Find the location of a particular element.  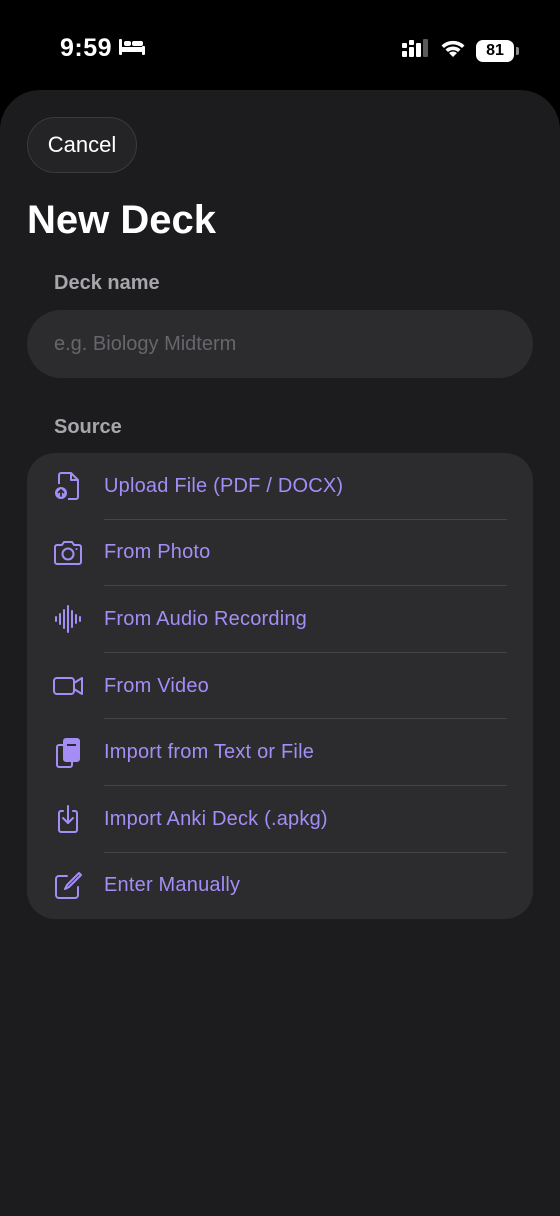

status-bar: 9:59 81 is located at coordinates (280, 45).